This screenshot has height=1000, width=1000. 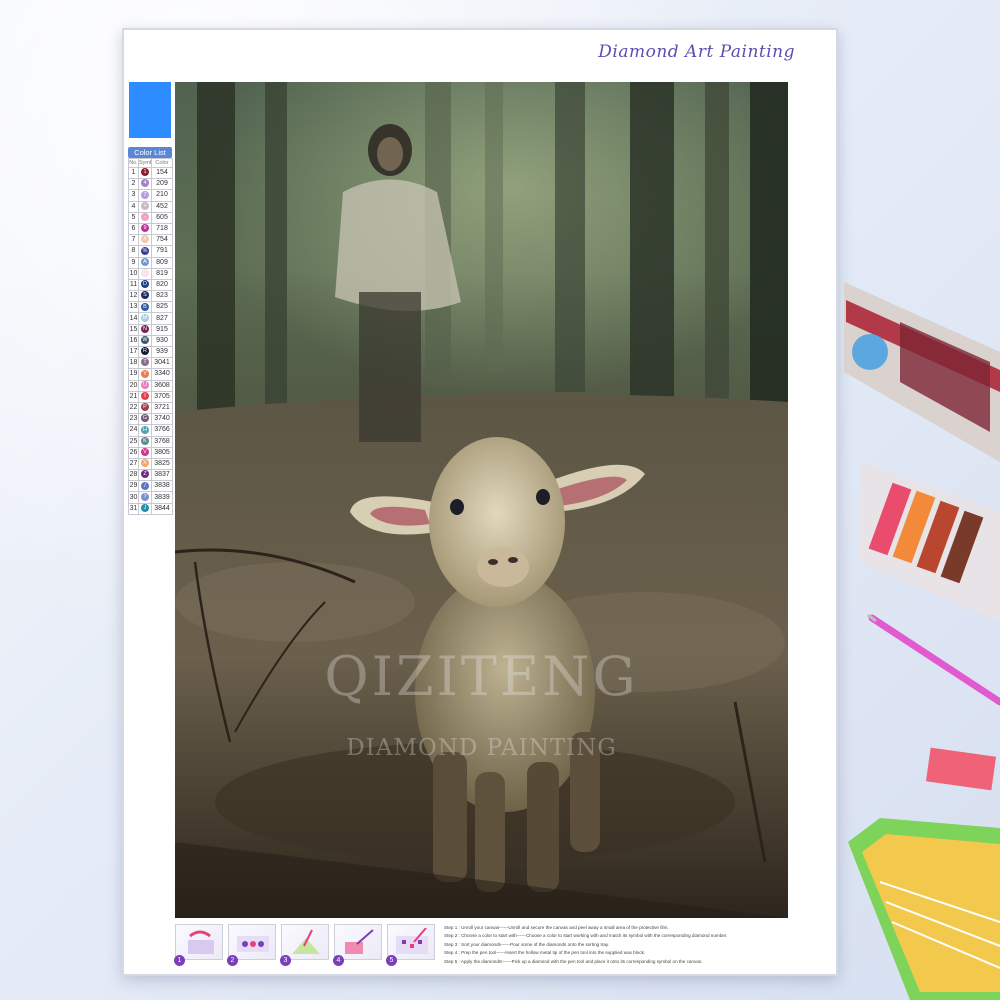 I want to click on color-code: 791, so click(x=162, y=251).